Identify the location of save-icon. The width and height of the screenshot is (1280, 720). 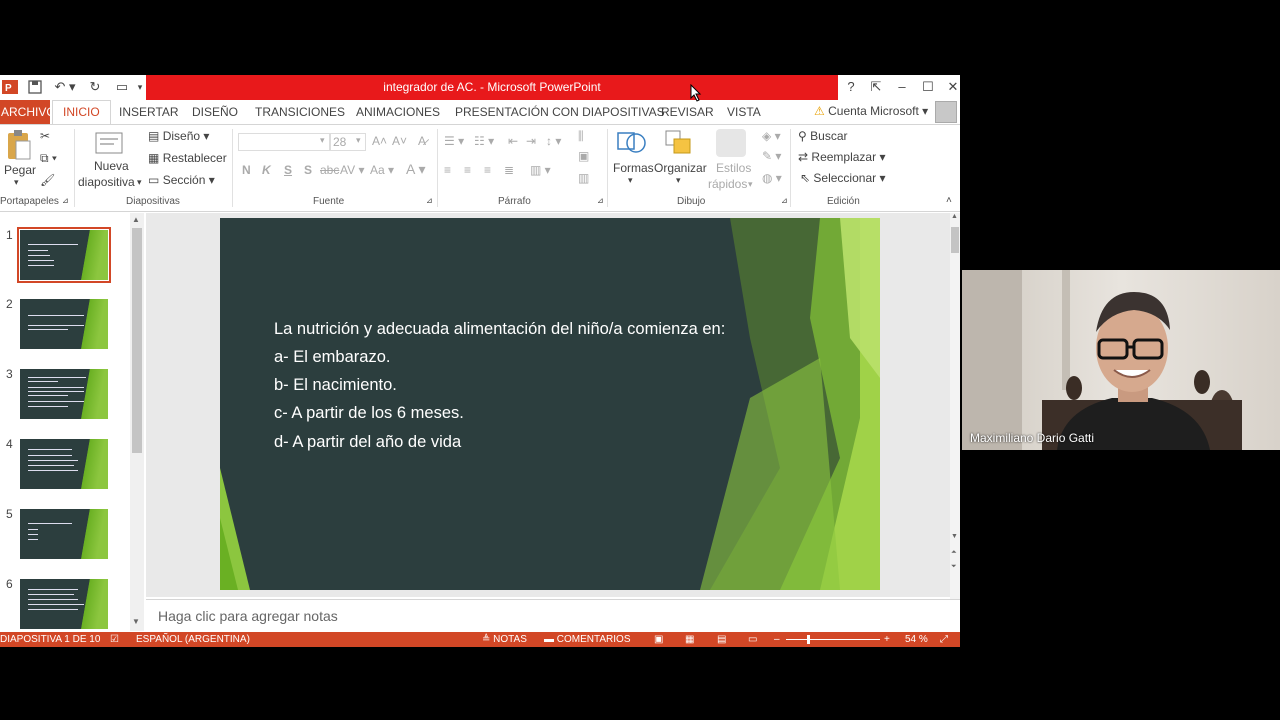
(35, 87).